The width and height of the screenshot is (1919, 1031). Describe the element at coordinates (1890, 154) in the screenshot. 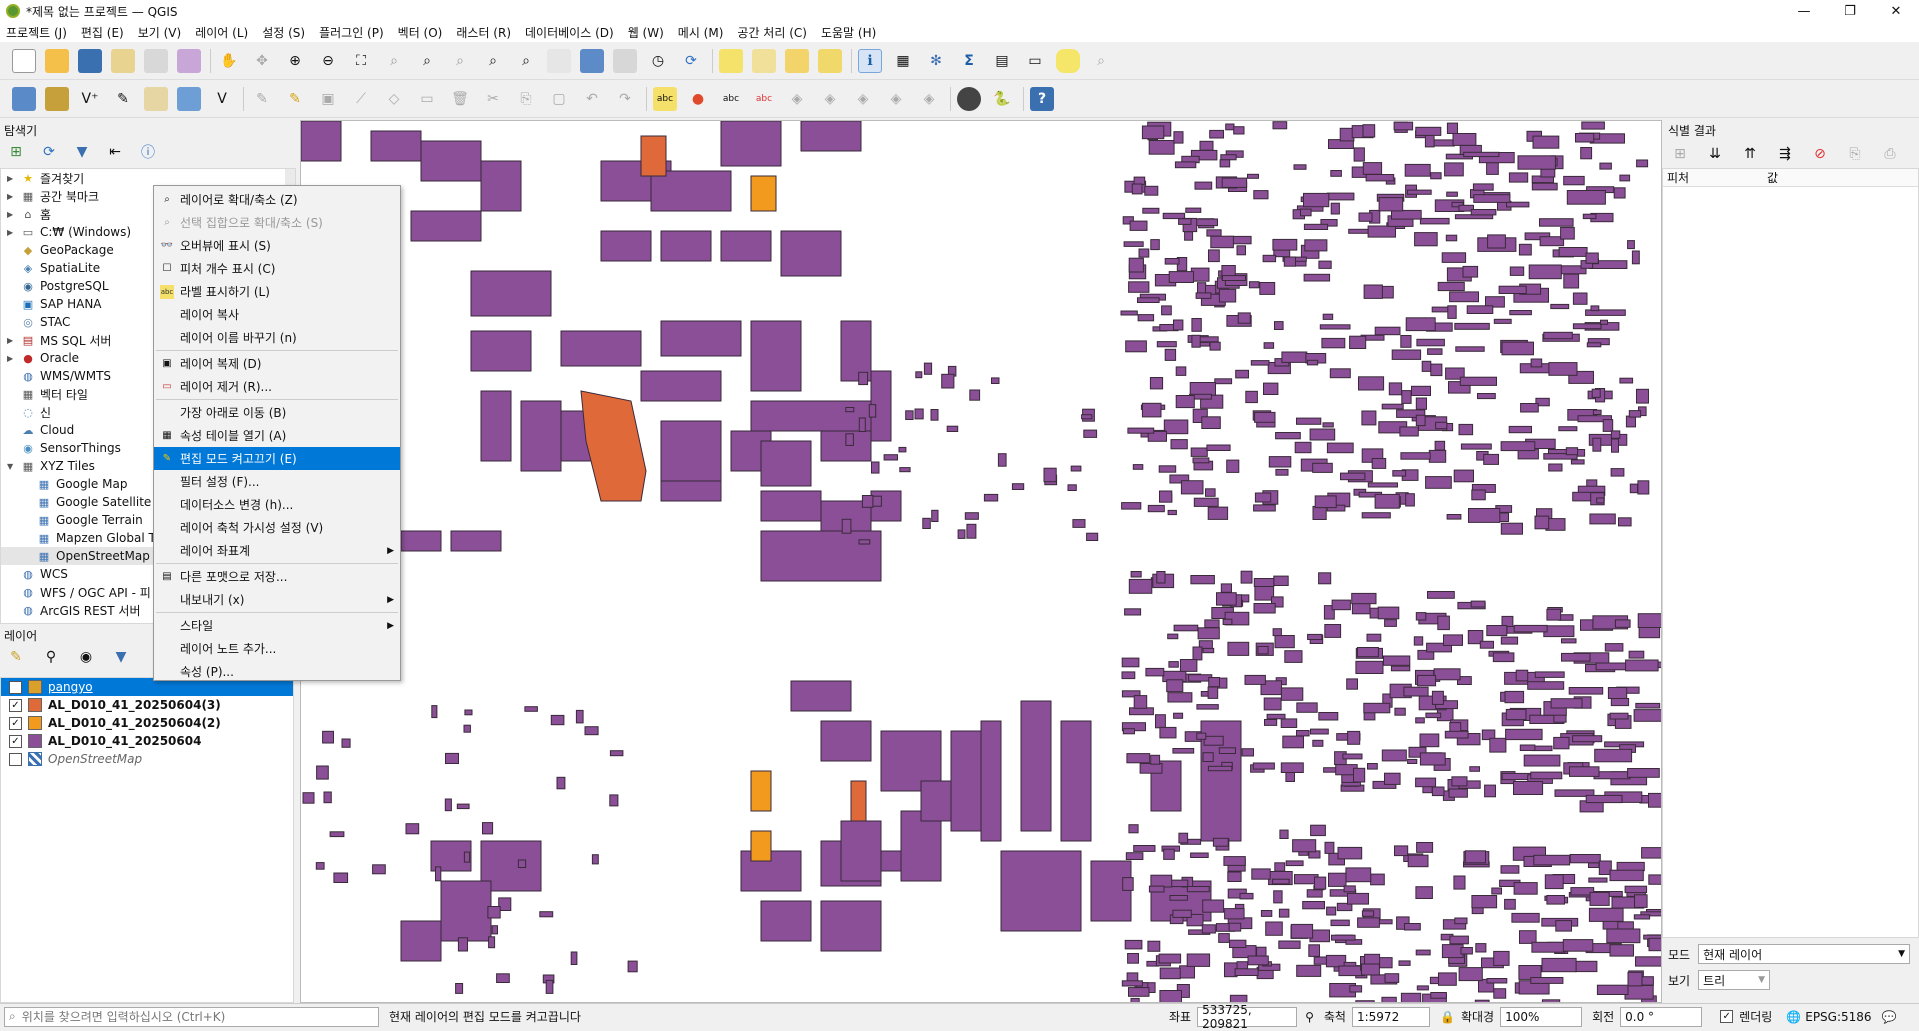

I see `print-icon: ⎙` at that location.